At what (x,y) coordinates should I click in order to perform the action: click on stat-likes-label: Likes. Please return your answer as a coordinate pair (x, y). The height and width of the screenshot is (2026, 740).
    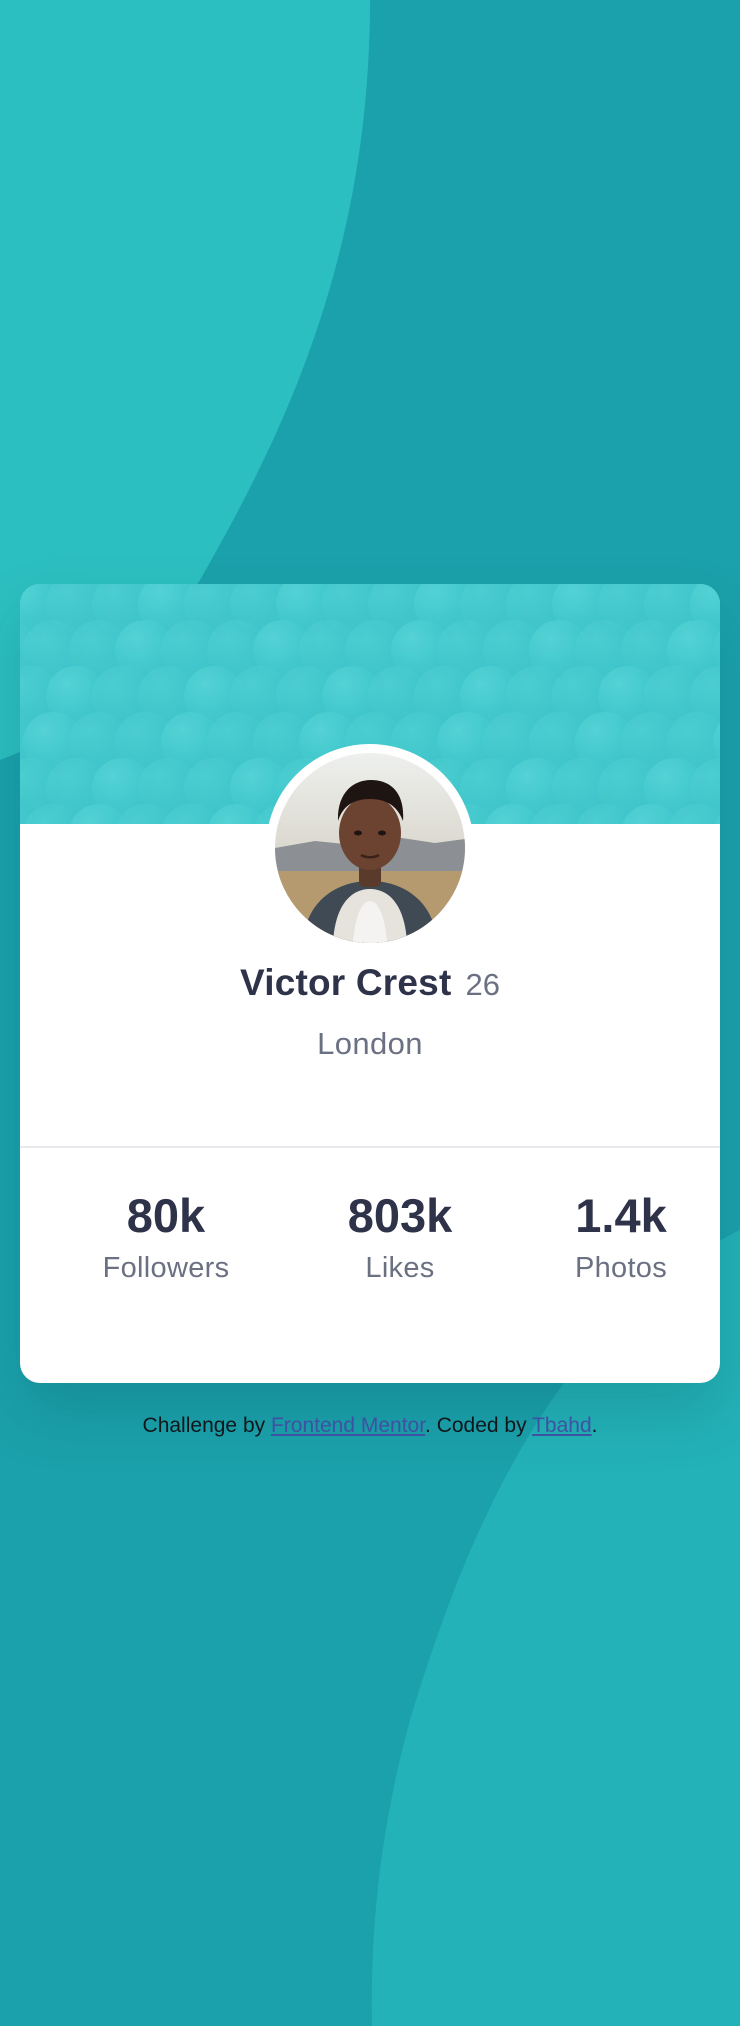
    Looking at the image, I should click on (400, 1268).